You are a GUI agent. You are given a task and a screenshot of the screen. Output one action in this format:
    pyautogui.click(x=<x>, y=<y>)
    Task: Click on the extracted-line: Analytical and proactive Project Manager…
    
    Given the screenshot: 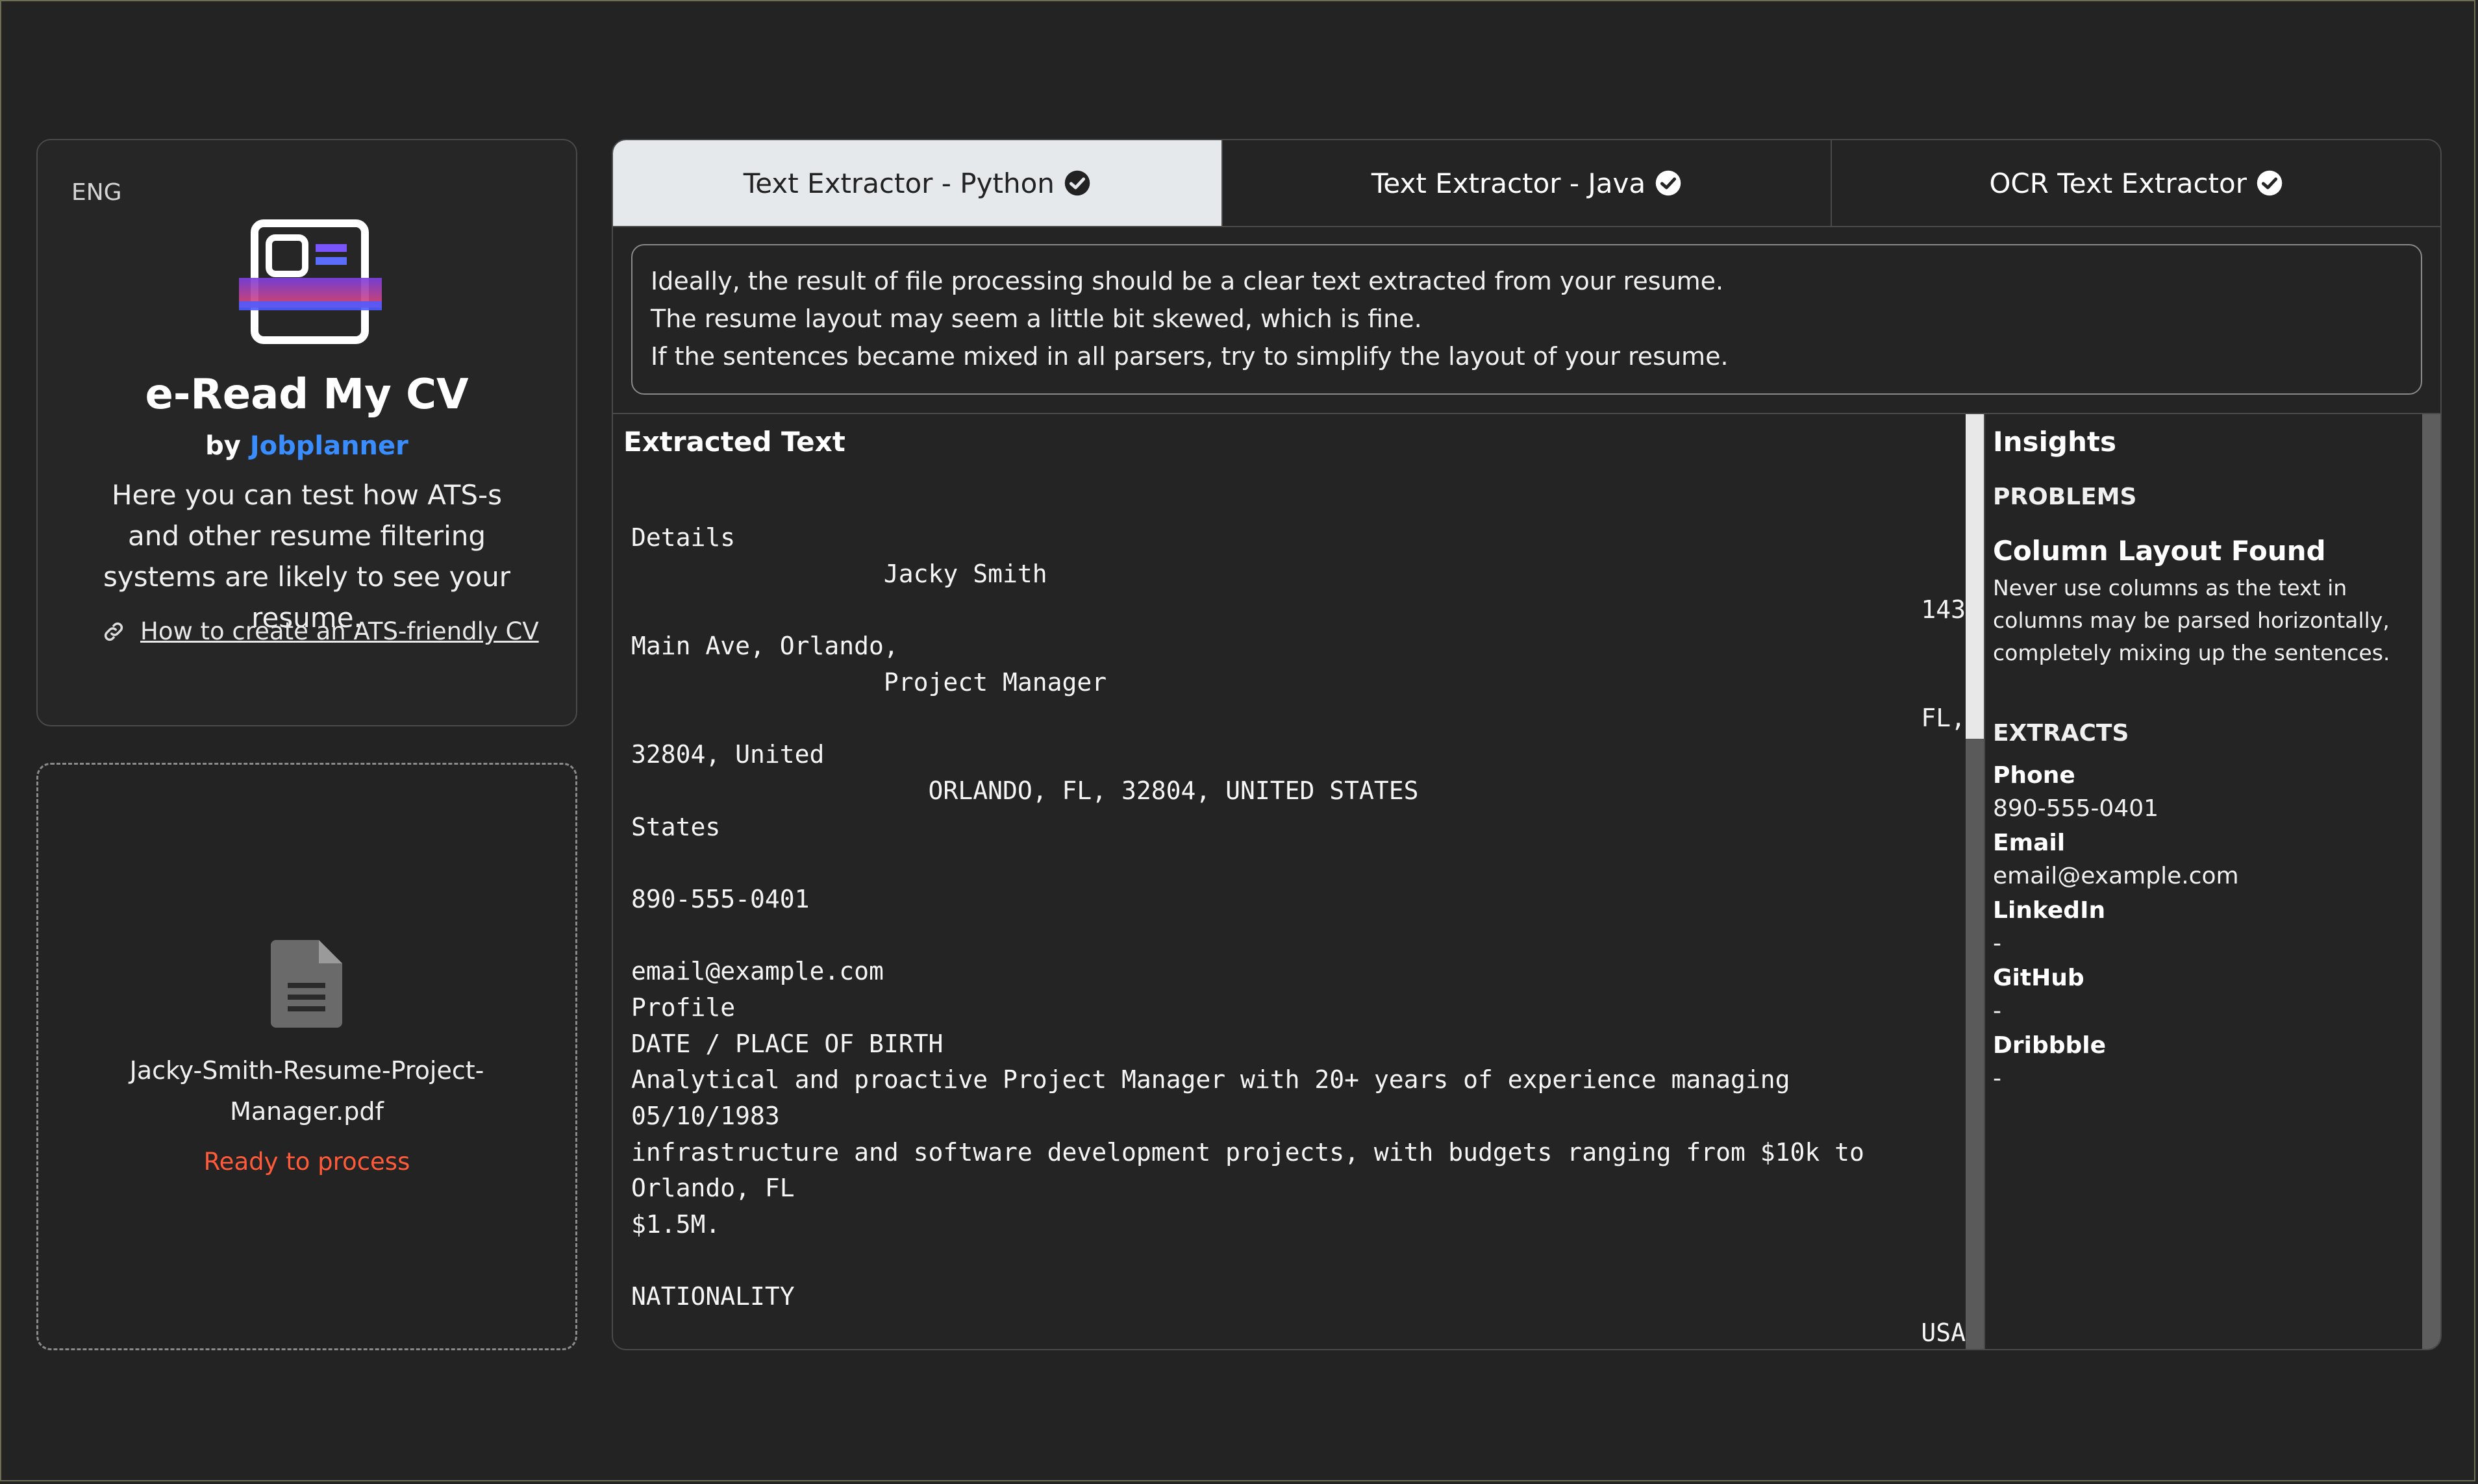 What is the action you would take?
    pyautogui.click(x=1298, y=1080)
    